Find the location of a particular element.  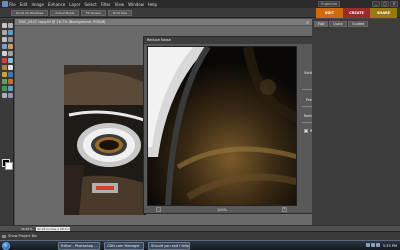

fit-screen-button: Fit Screen is located at coordinates (93, 13).